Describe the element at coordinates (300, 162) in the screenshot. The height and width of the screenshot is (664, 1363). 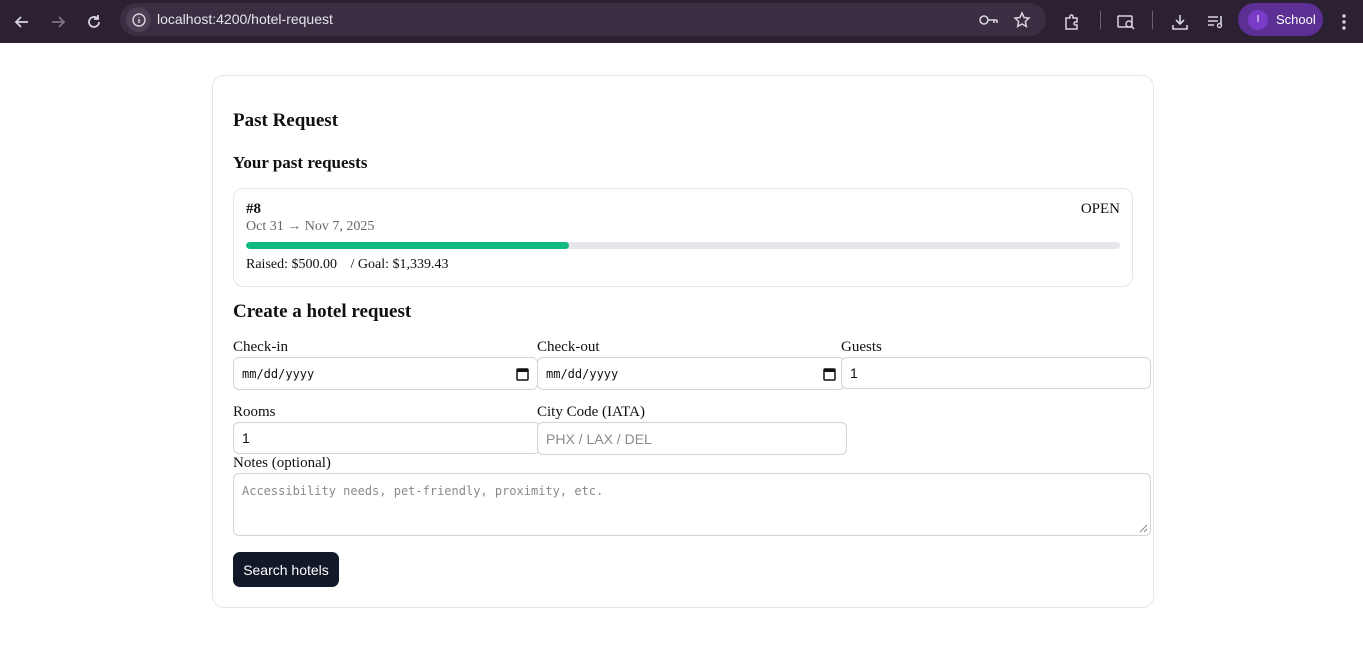
I see `past-requests-subheading: Your past requests` at that location.